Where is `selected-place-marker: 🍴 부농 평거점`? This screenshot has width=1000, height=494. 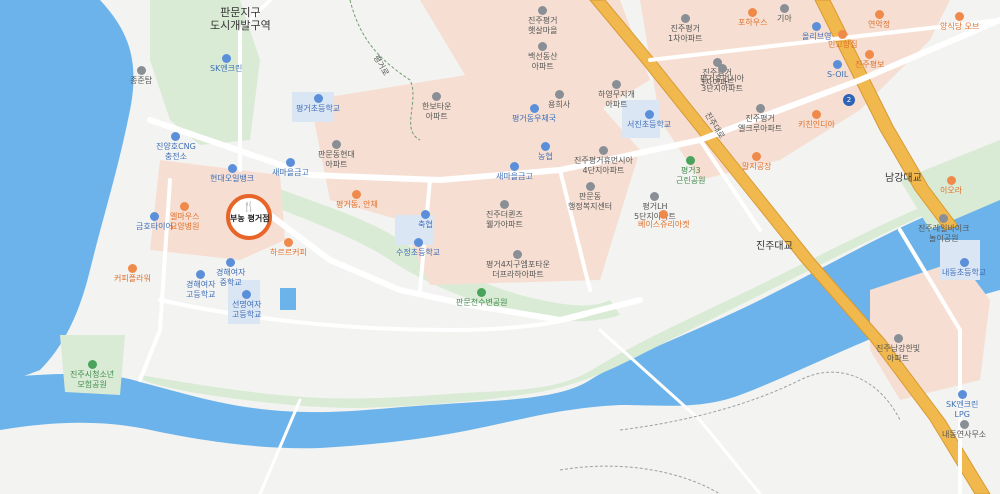 selected-place-marker: 🍴 부농 평거점 is located at coordinates (249, 217).